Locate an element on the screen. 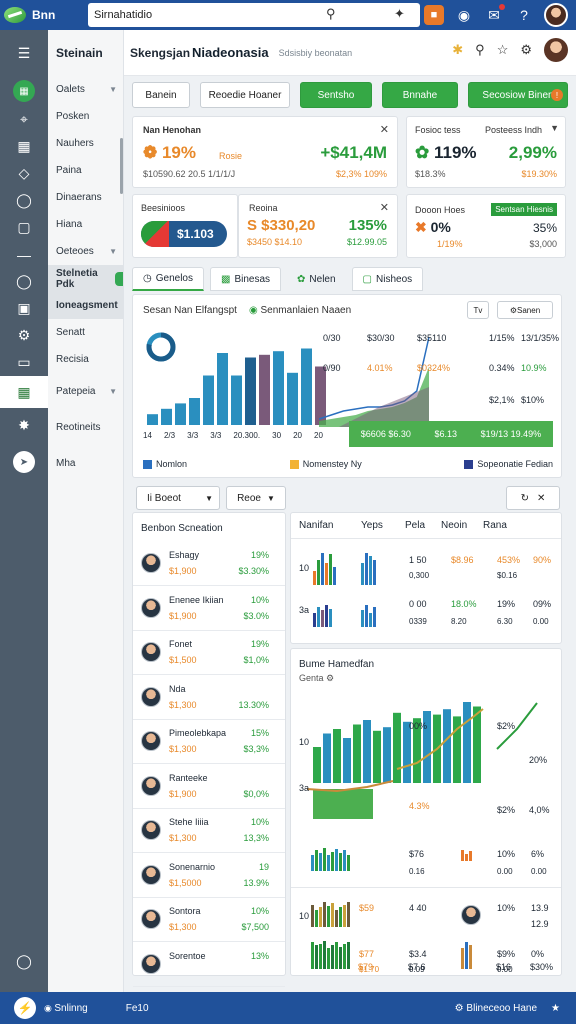  help-icon: ◯ is located at coordinates (24, 961).